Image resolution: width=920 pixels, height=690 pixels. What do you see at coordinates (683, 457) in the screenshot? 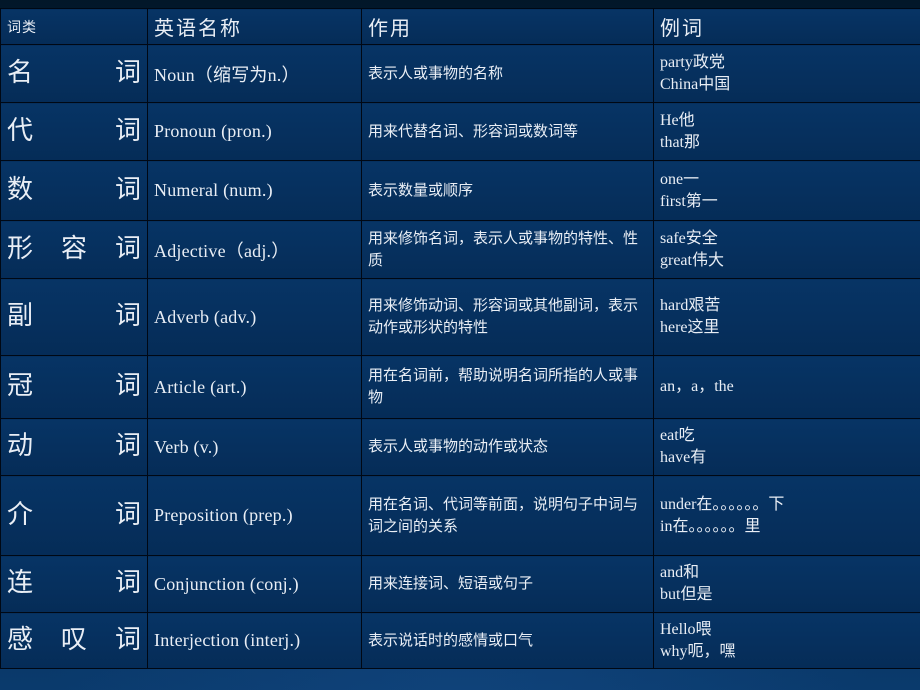
I see `example-line: have有` at bounding box center [683, 457].